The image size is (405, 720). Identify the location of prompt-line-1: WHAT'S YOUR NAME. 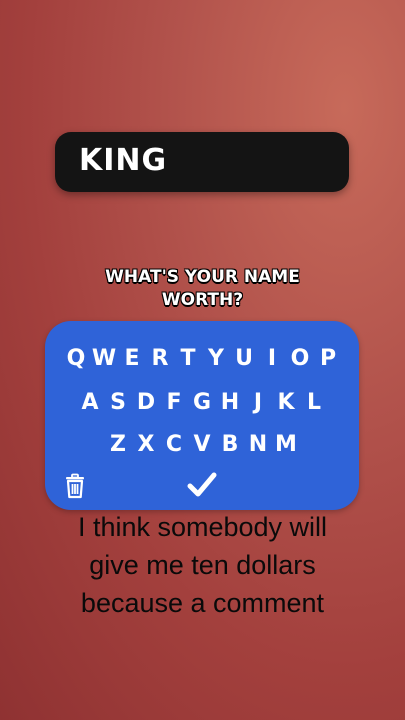
(202, 277).